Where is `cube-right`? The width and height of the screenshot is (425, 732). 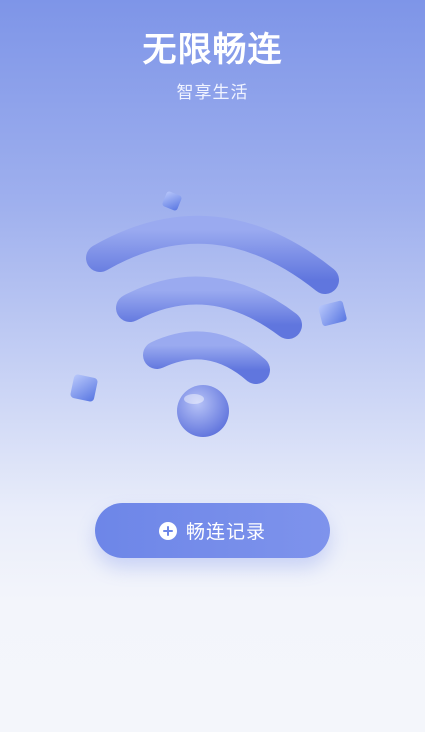
cube-right is located at coordinates (332, 313).